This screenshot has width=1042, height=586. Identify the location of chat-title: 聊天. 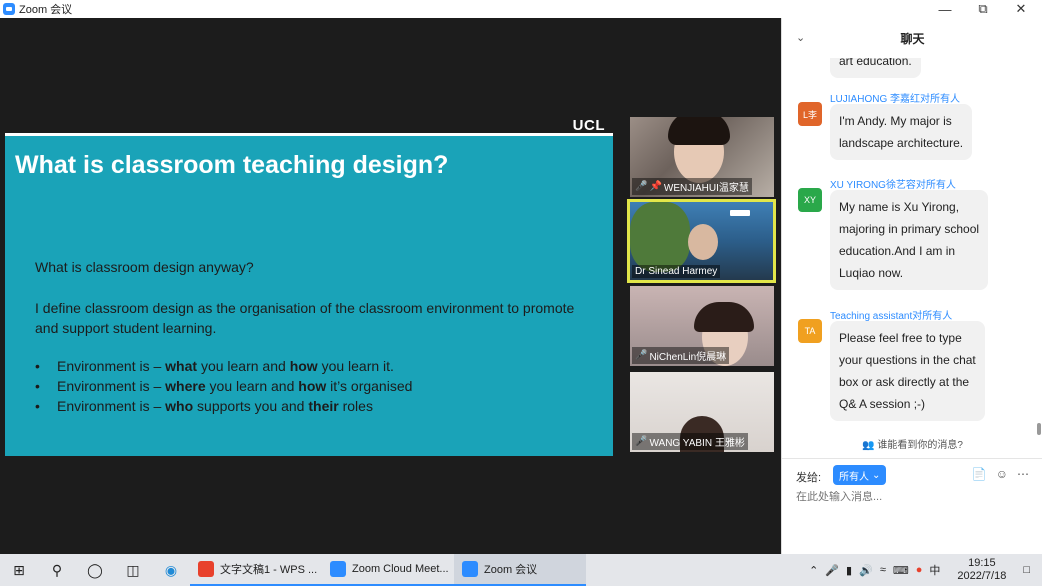
(912, 38).